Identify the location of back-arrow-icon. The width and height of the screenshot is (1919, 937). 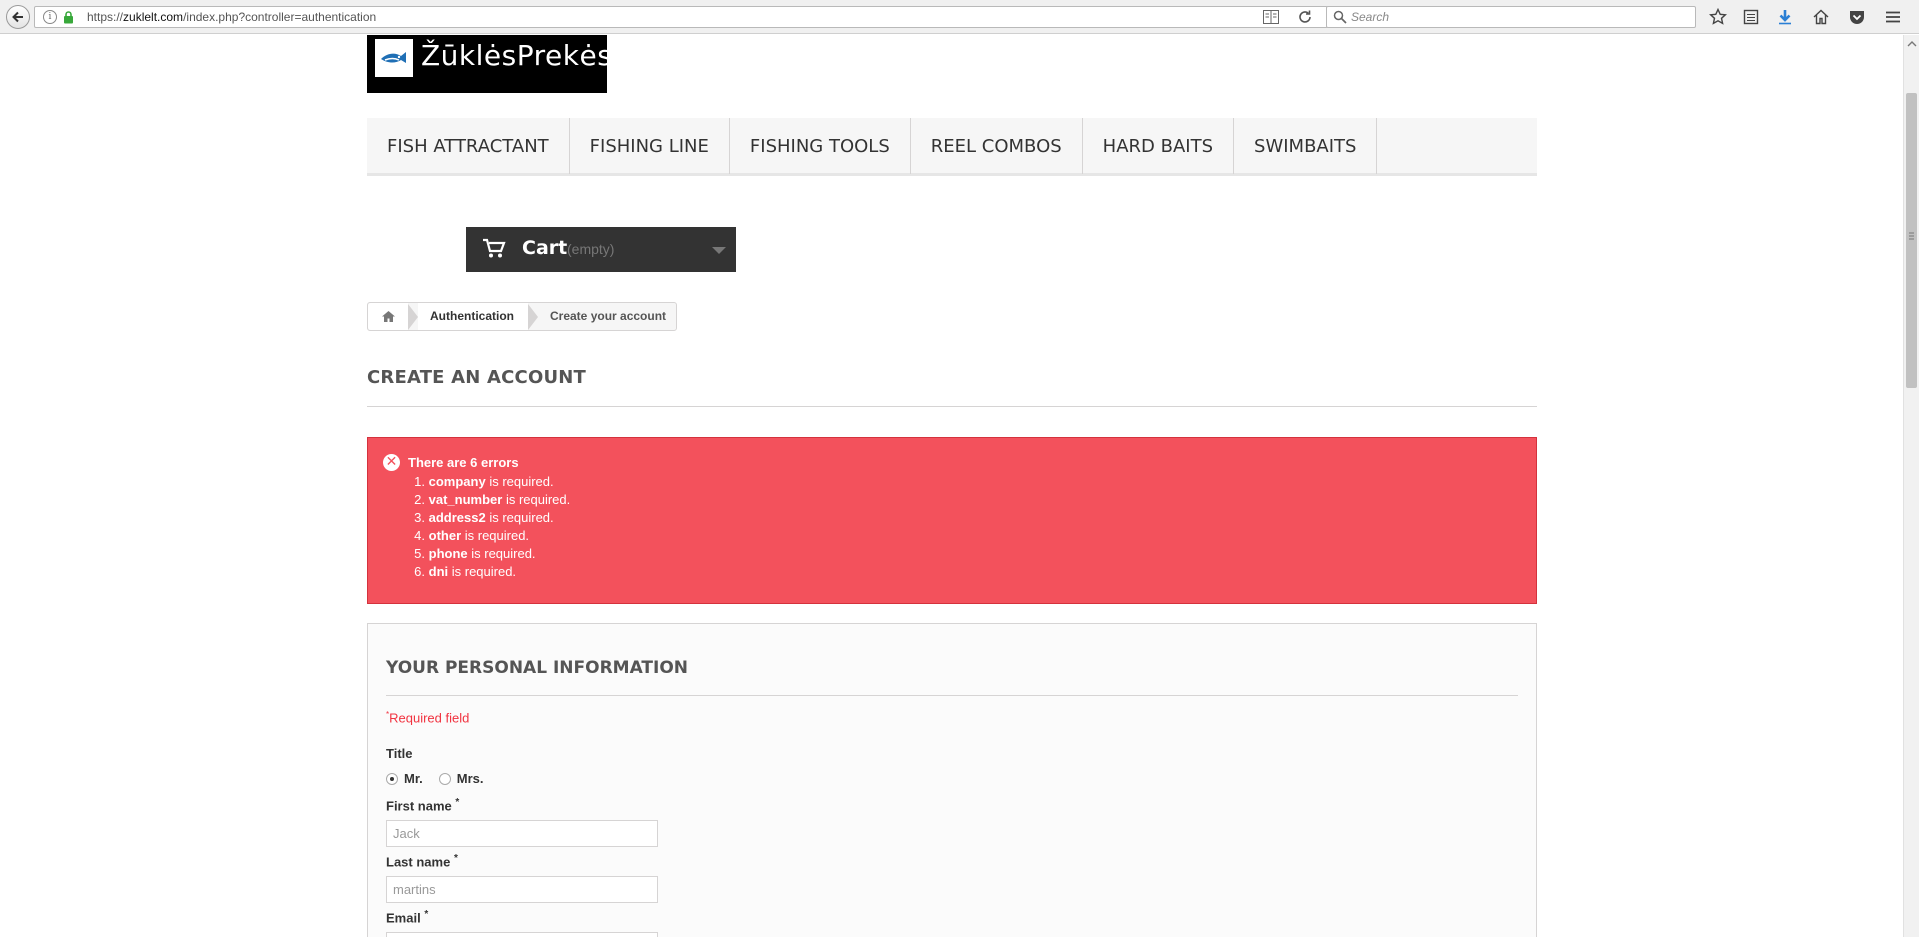
(17, 17).